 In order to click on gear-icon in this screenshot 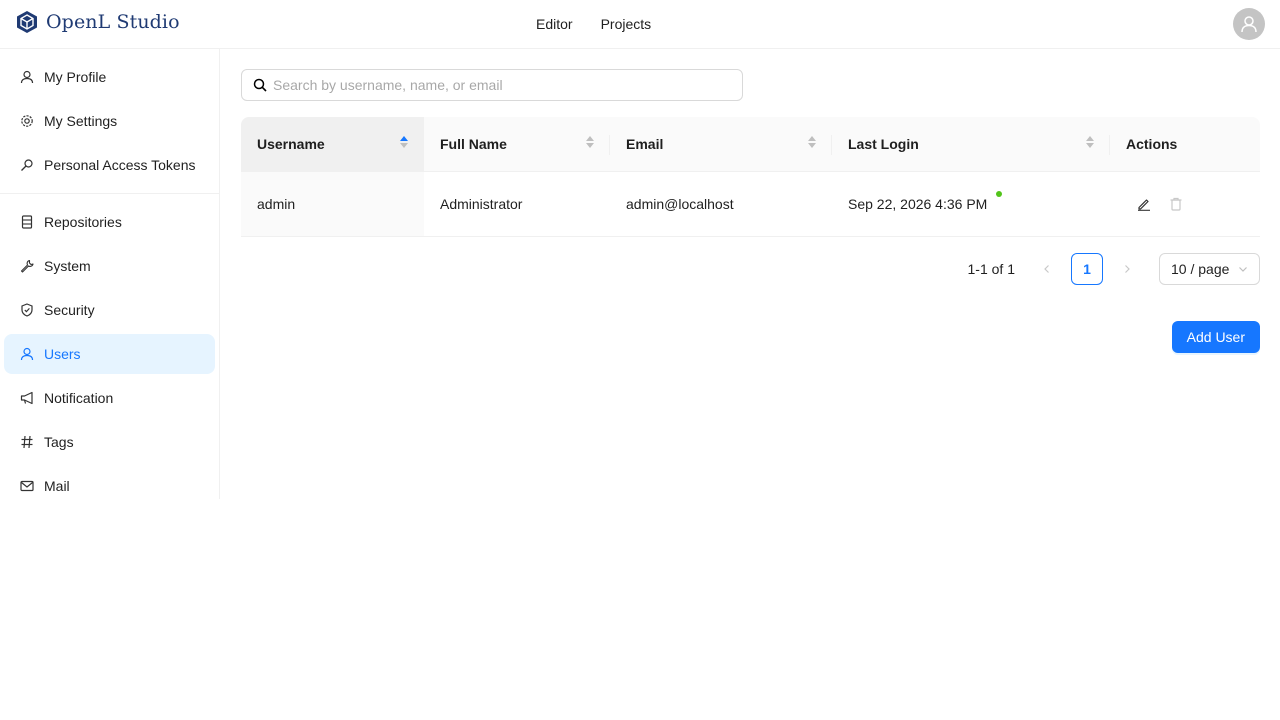, I will do `click(27, 121)`.